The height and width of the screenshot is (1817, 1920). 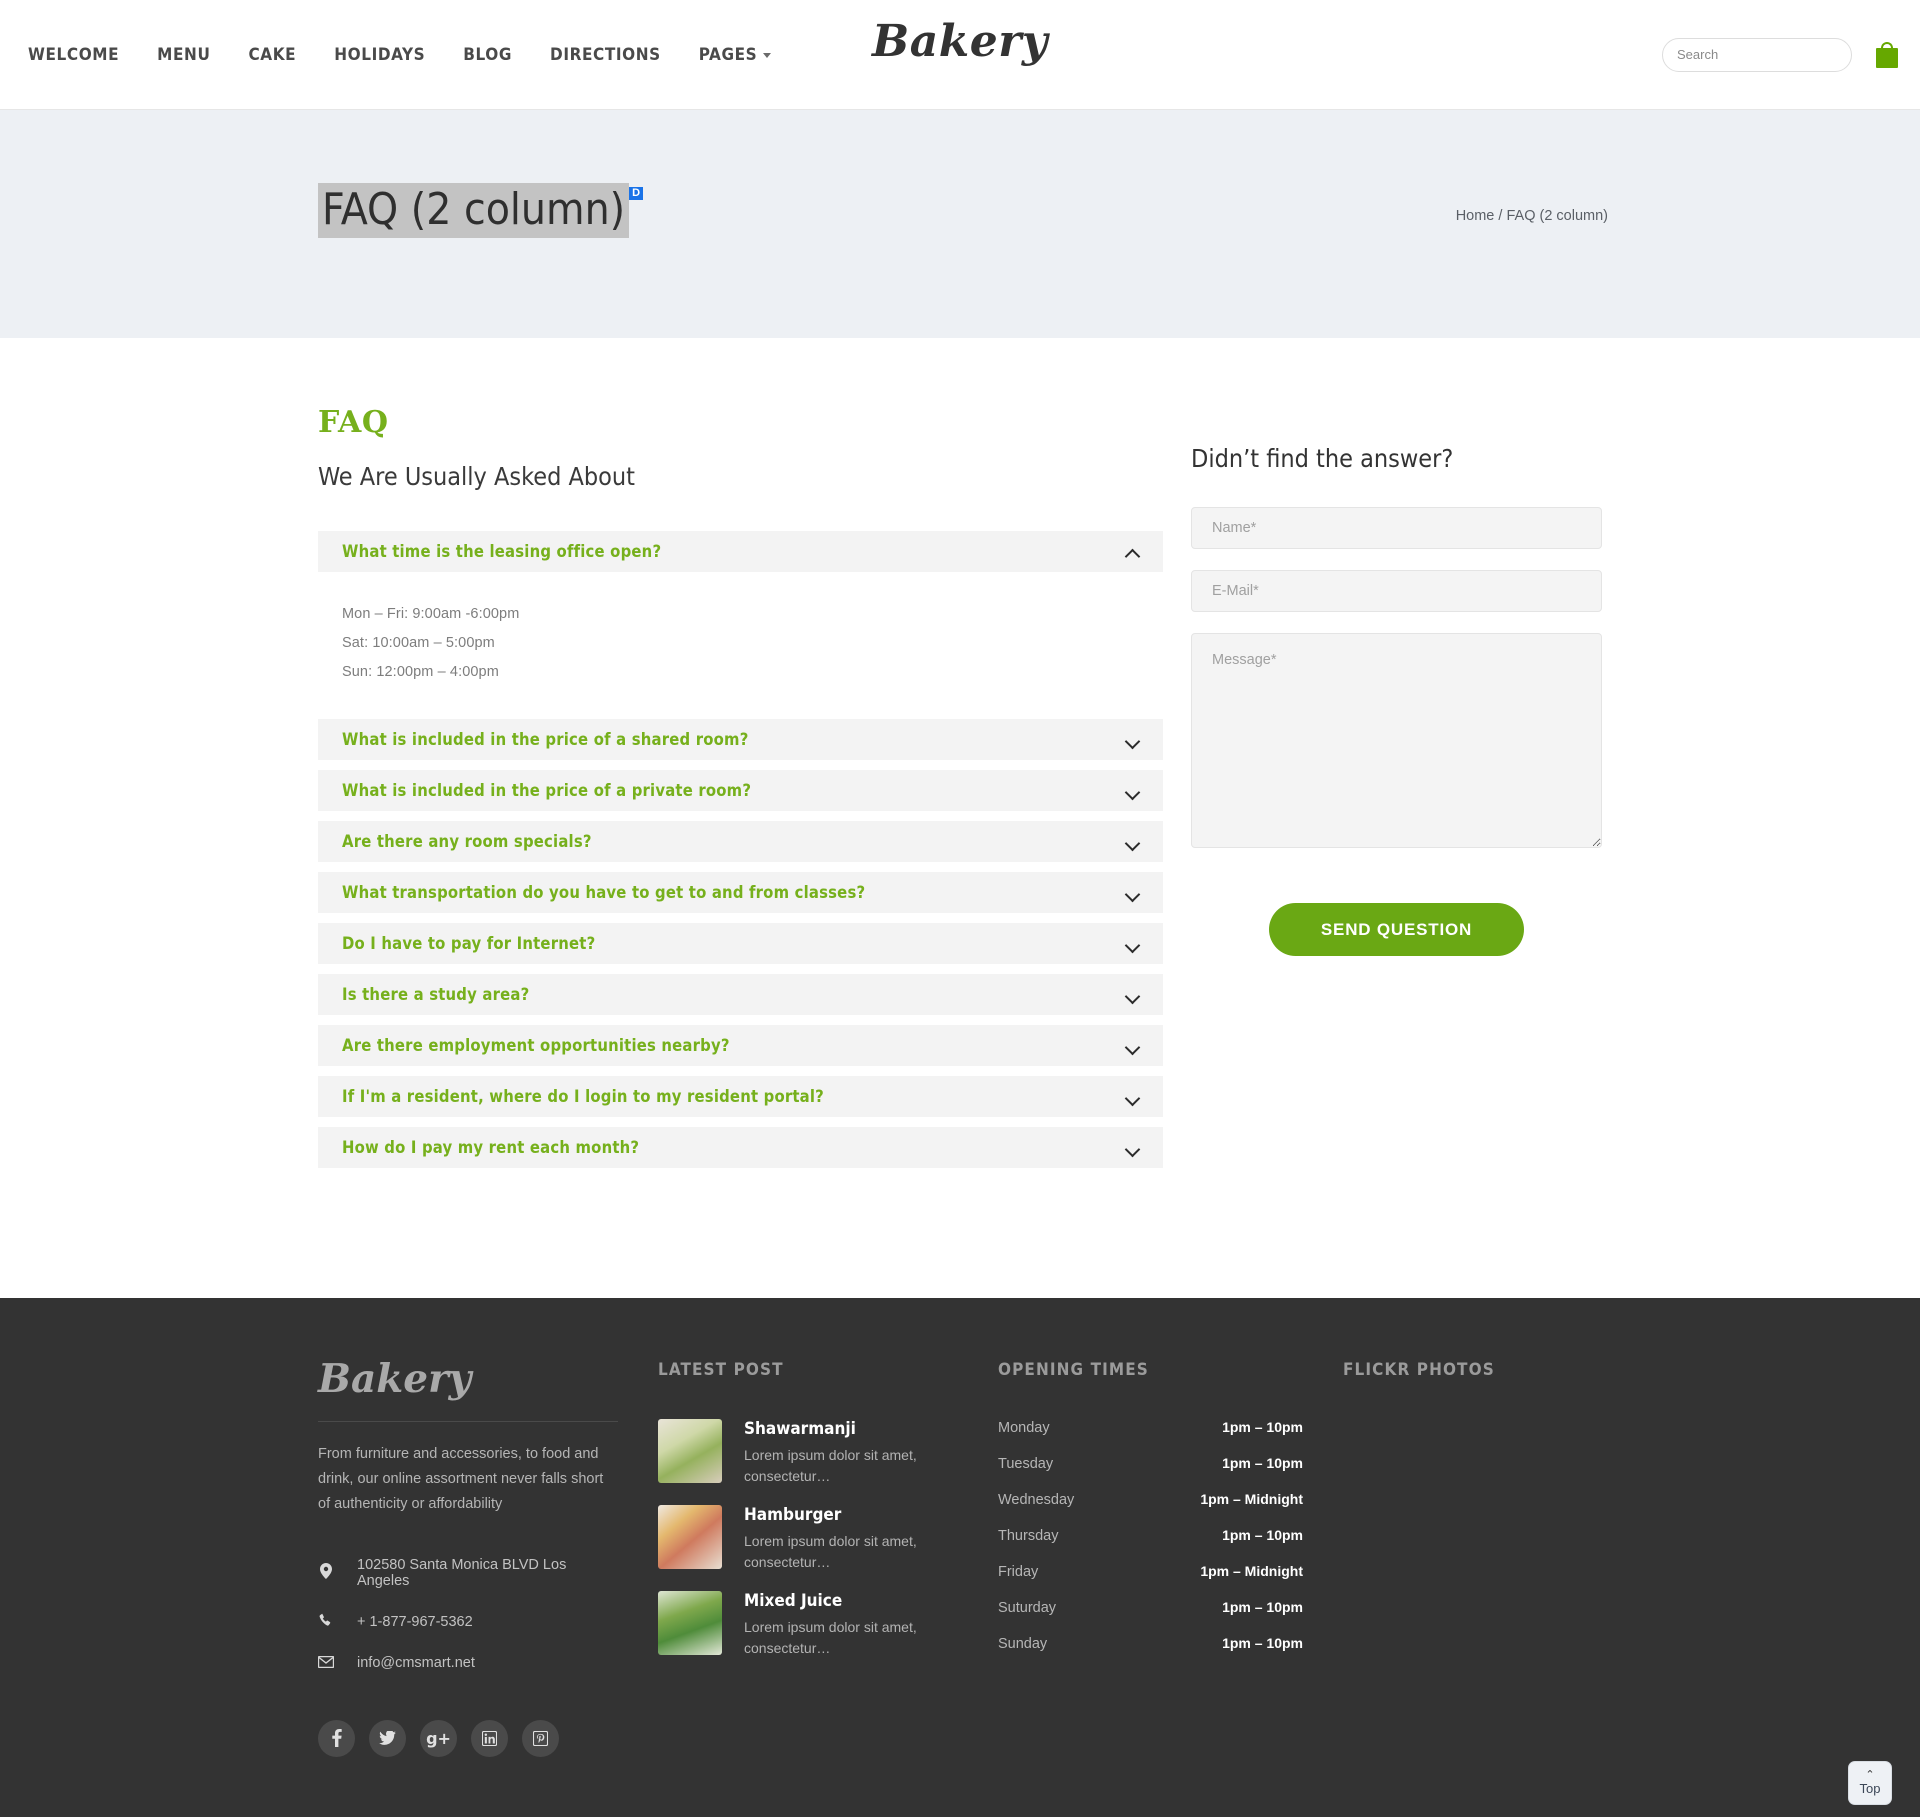 What do you see at coordinates (851, 1515) in the screenshot?
I see `post-title: Hamburger` at bounding box center [851, 1515].